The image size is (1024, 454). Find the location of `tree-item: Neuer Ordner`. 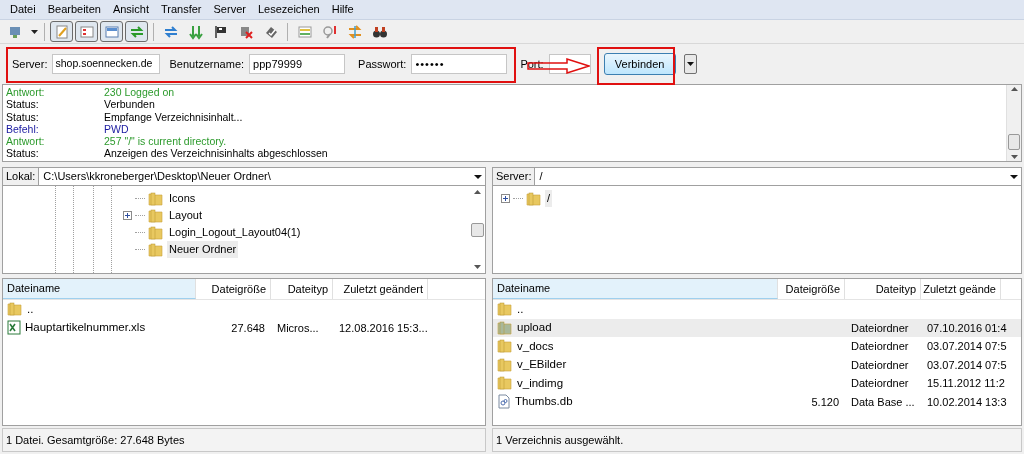

tree-item: Neuer Ordner is located at coordinates (203, 249).